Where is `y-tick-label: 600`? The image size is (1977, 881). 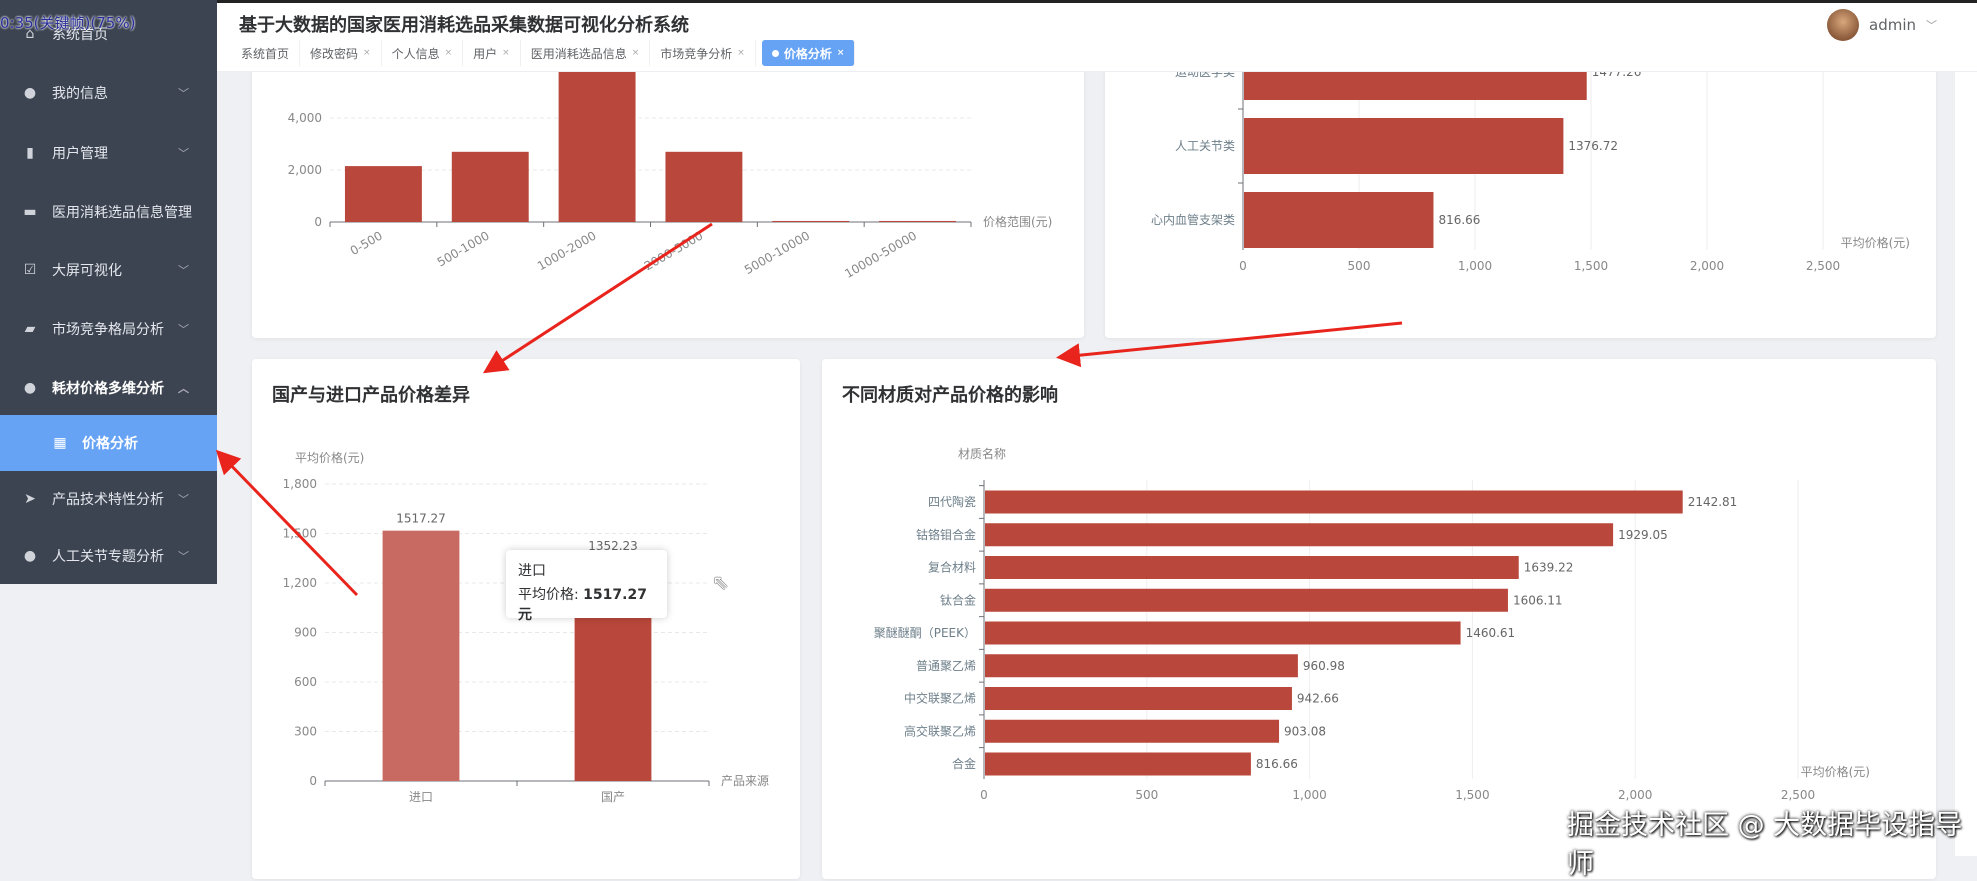
y-tick-label: 600 is located at coordinates (305, 682).